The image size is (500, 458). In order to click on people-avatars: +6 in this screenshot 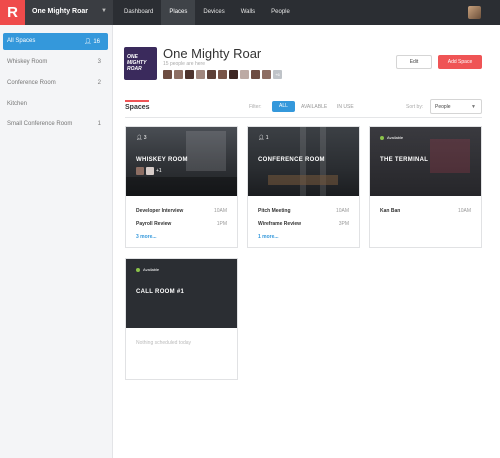, I will do `click(222, 74)`.